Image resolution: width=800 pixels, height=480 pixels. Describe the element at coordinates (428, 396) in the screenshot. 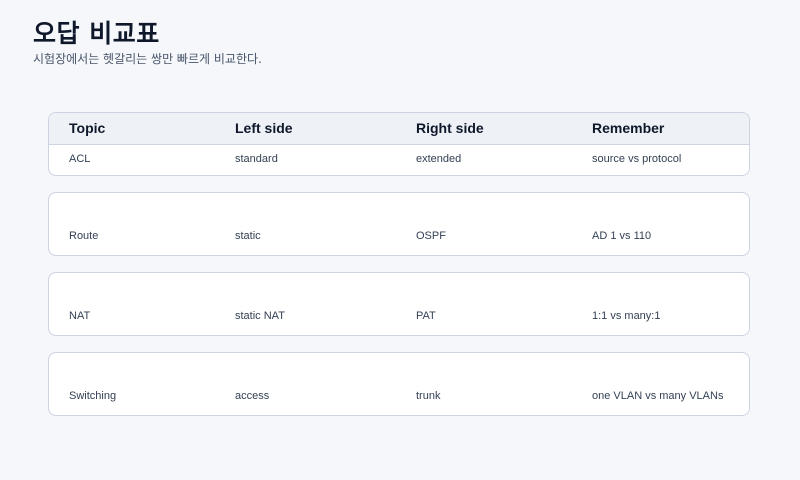

I see `row-right-side: trunk` at that location.